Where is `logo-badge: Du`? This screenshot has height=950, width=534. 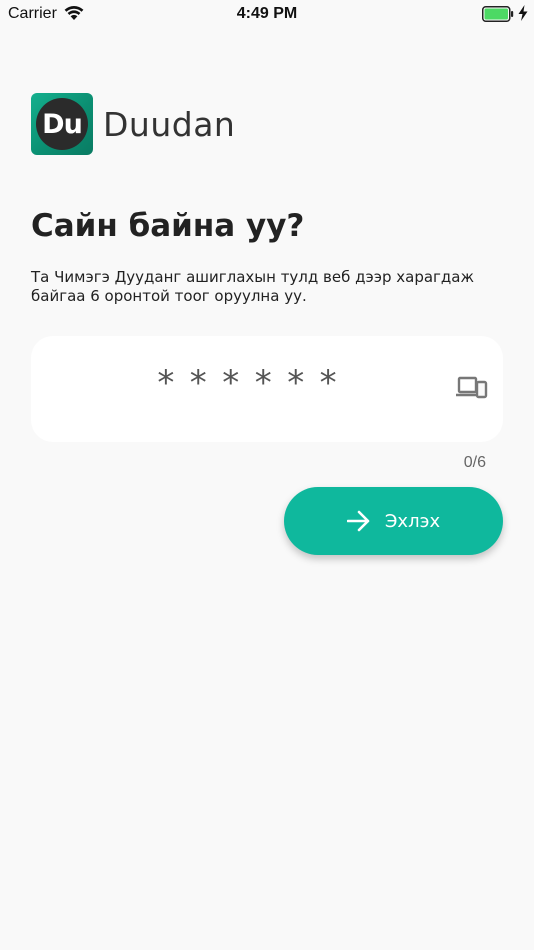
logo-badge: Du is located at coordinates (62, 124).